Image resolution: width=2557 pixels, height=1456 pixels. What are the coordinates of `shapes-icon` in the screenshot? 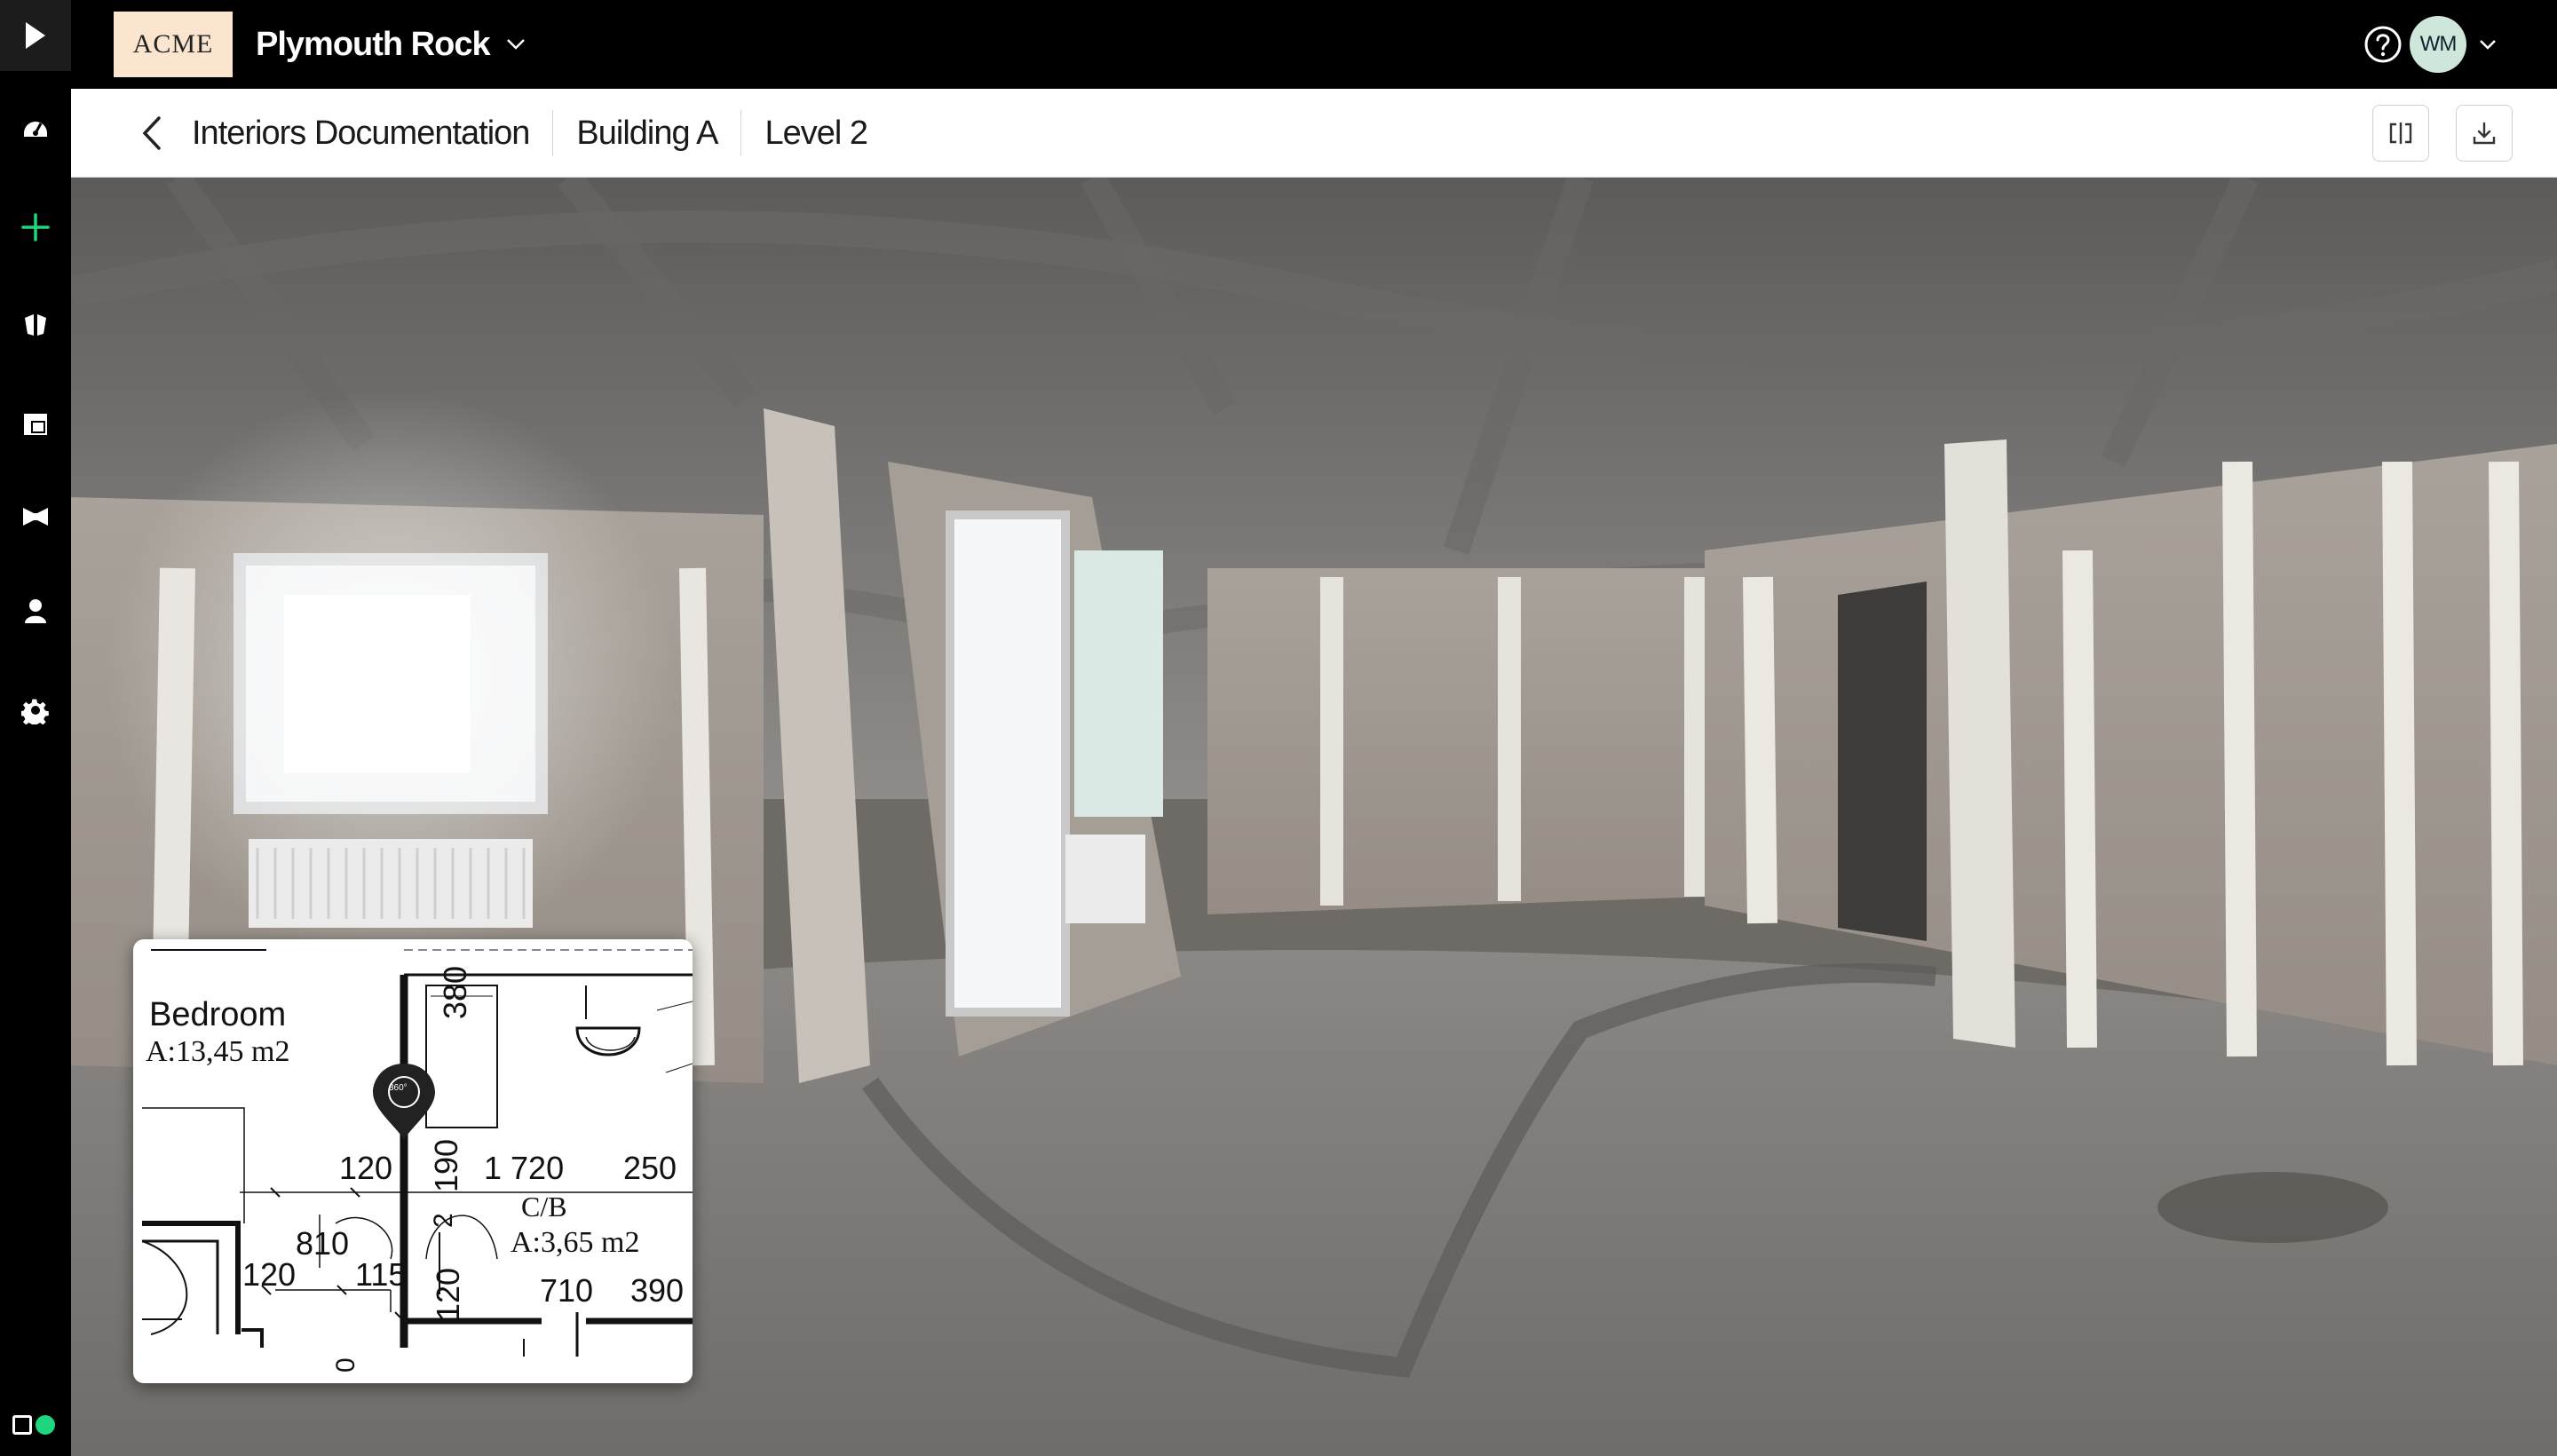 It's located at (35, 325).